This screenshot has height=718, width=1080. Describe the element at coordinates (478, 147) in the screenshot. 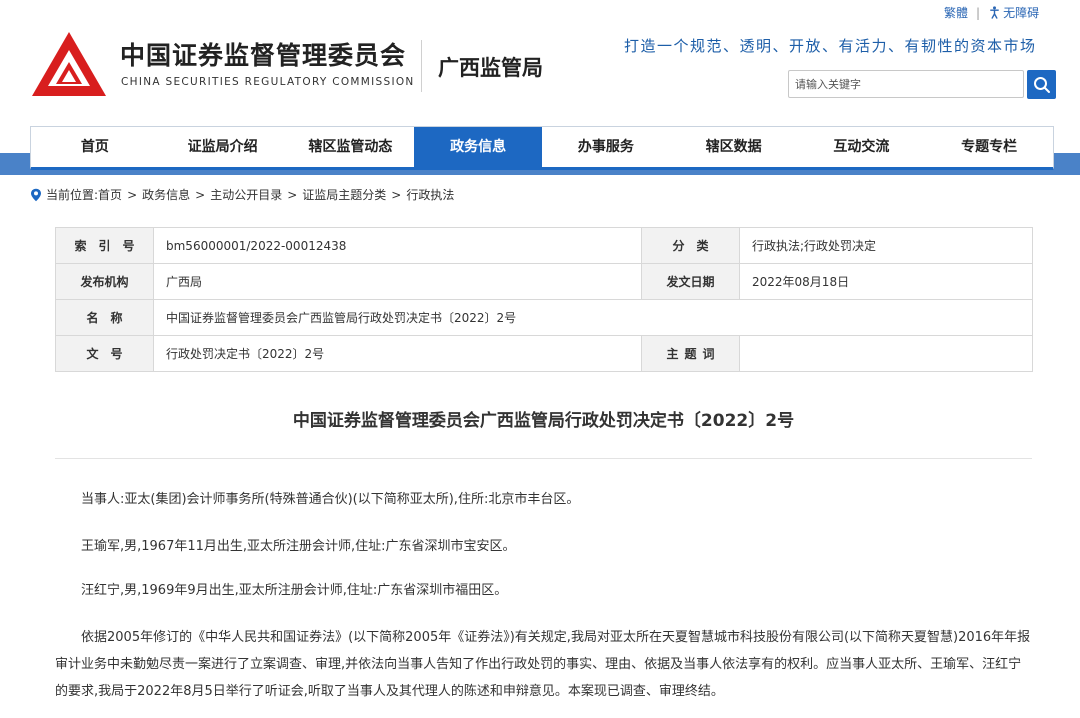

I see `nav-item-government-info: 政务信息` at that location.